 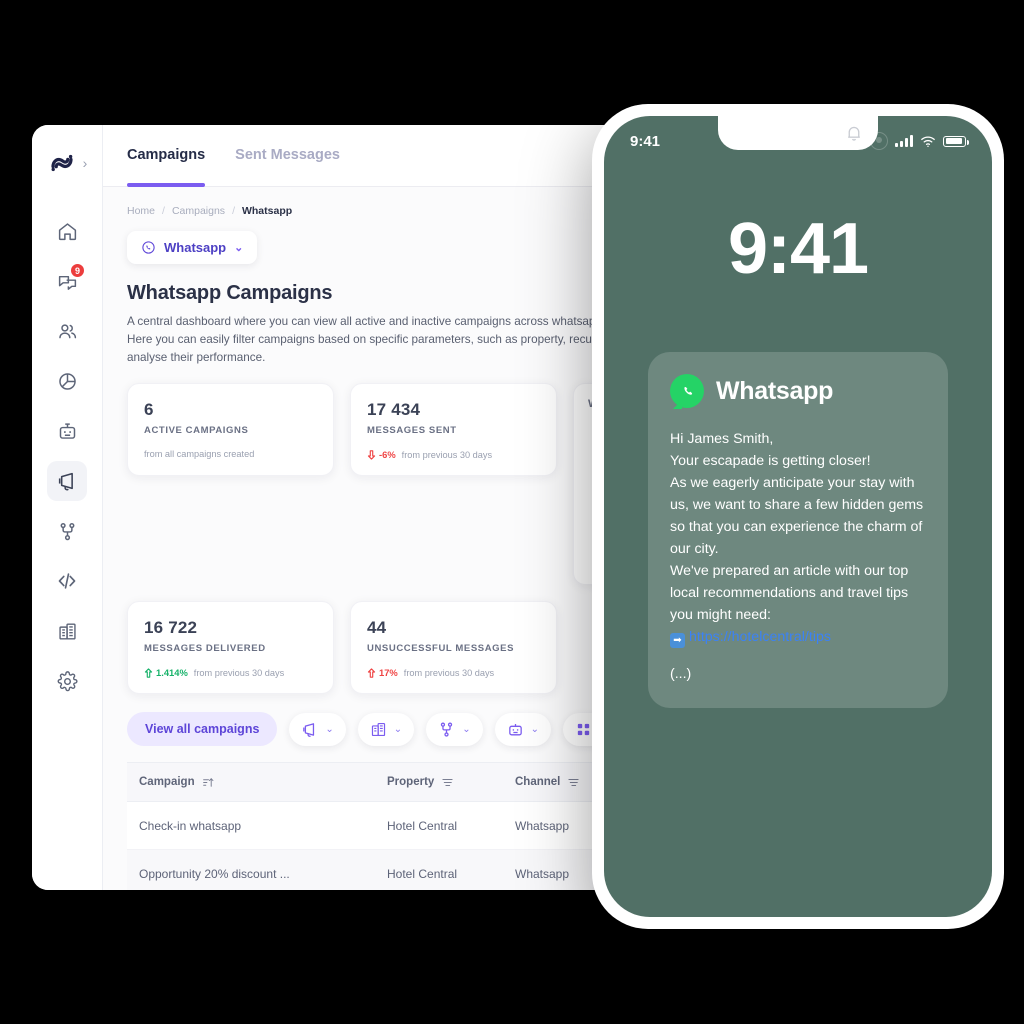 I want to click on breadcrumb-campaigns: Campaigns, so click(x=198, y=211).